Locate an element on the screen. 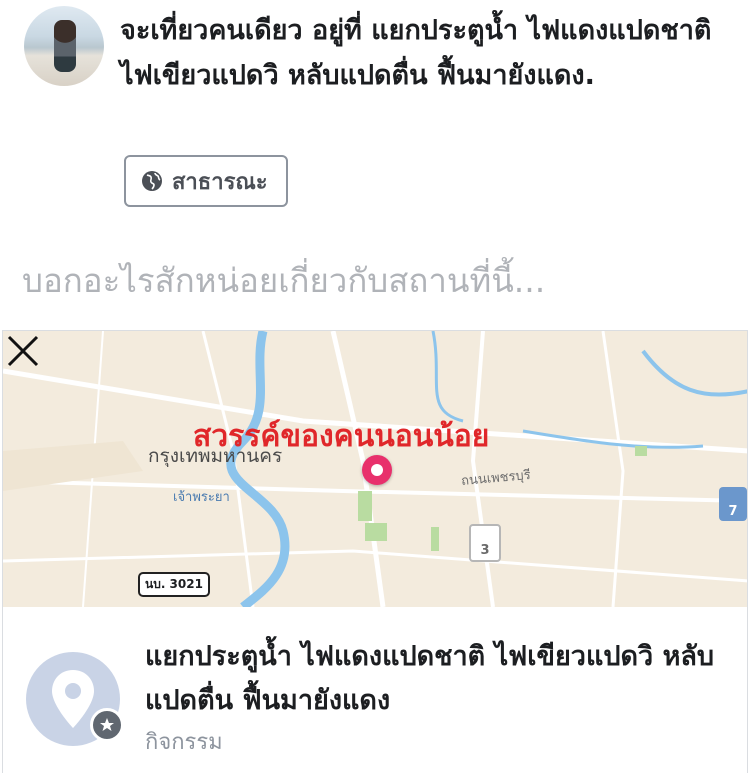 The height and width of the screenshot is (773, 750). route-shield-3: 3 is located at coordinates (485, 543).